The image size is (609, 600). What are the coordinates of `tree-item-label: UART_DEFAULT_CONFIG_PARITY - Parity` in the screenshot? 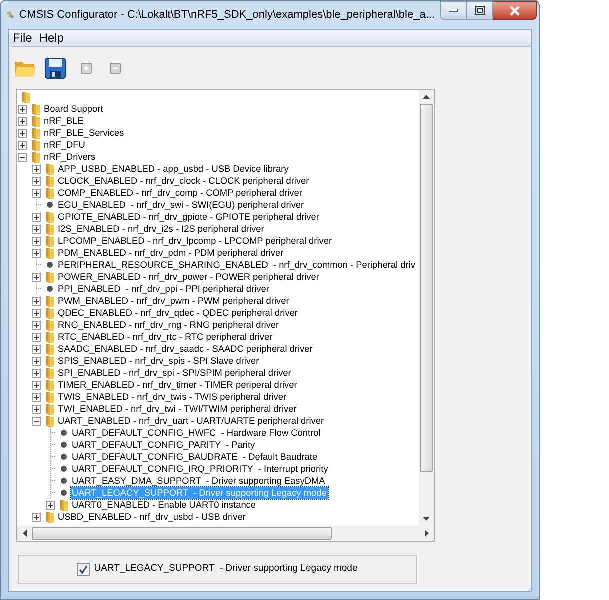 It's located at (163, 445).